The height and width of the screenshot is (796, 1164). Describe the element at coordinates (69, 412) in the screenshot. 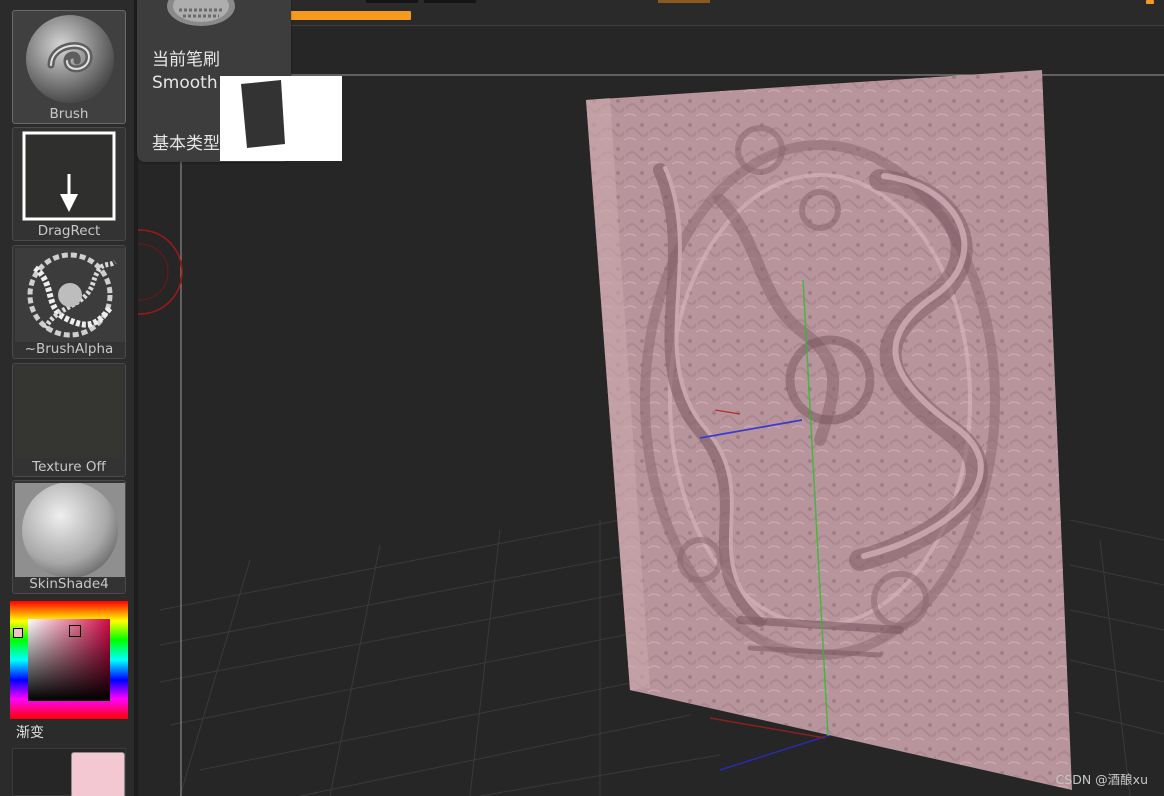

I see `texture-thumbnail` at that location.